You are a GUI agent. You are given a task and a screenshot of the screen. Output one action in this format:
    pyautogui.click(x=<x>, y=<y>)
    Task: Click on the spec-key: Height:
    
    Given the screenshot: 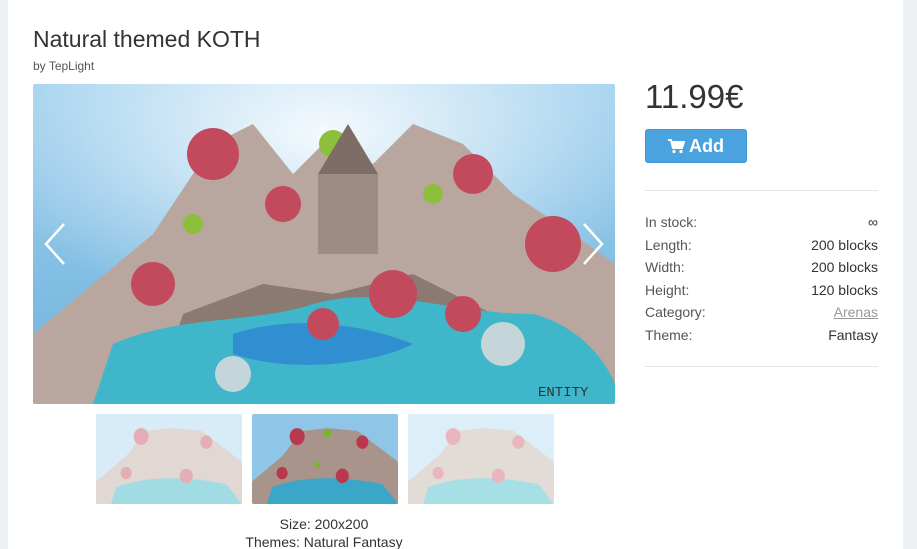 What is the action you would take?
    pyautogui.click(x=667, y=289)
    